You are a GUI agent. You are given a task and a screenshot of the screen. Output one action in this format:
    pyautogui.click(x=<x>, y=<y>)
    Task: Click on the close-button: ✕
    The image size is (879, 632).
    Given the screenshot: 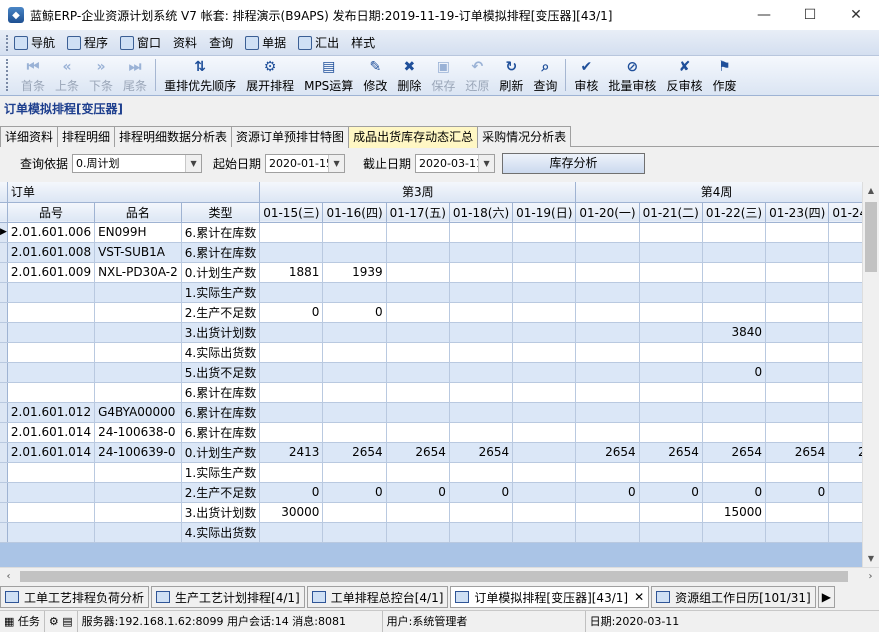 What is the action you would take?
    pyautogui.click(x=856, y=15)
    